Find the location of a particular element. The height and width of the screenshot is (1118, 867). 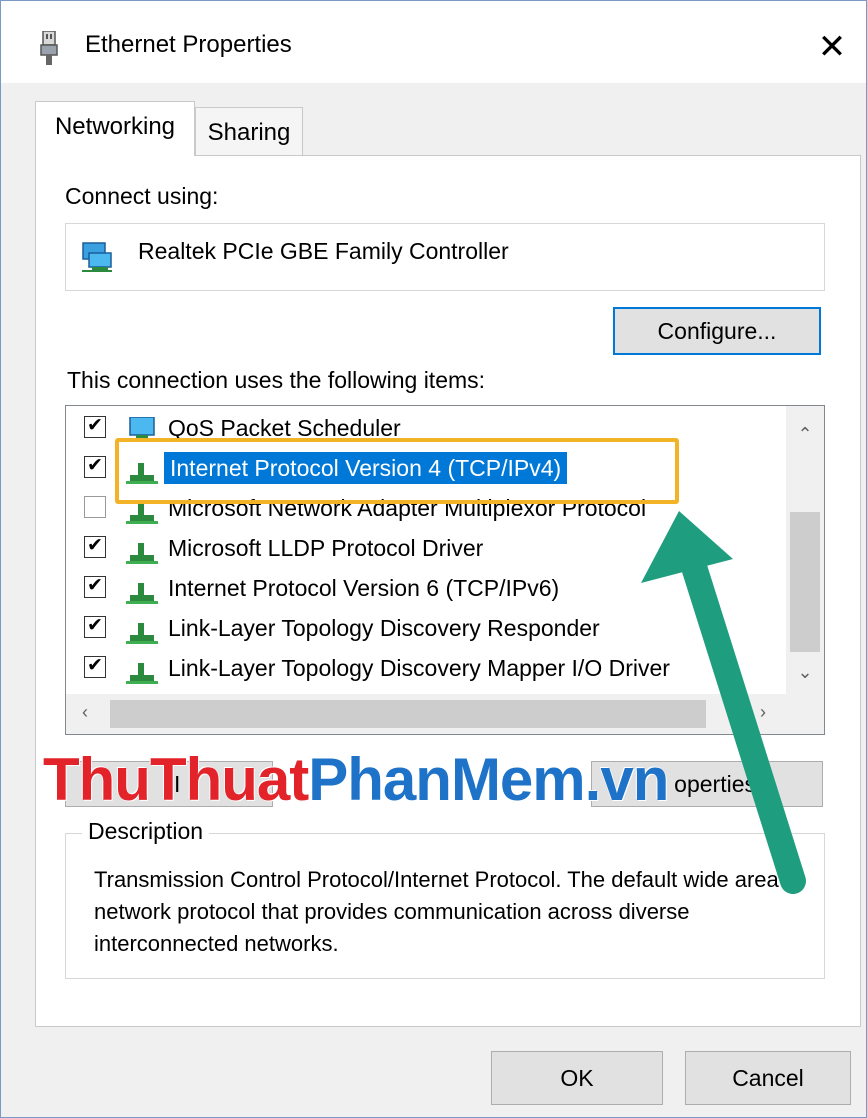

tab-networking: Networking is located at coordinates (115, 128).